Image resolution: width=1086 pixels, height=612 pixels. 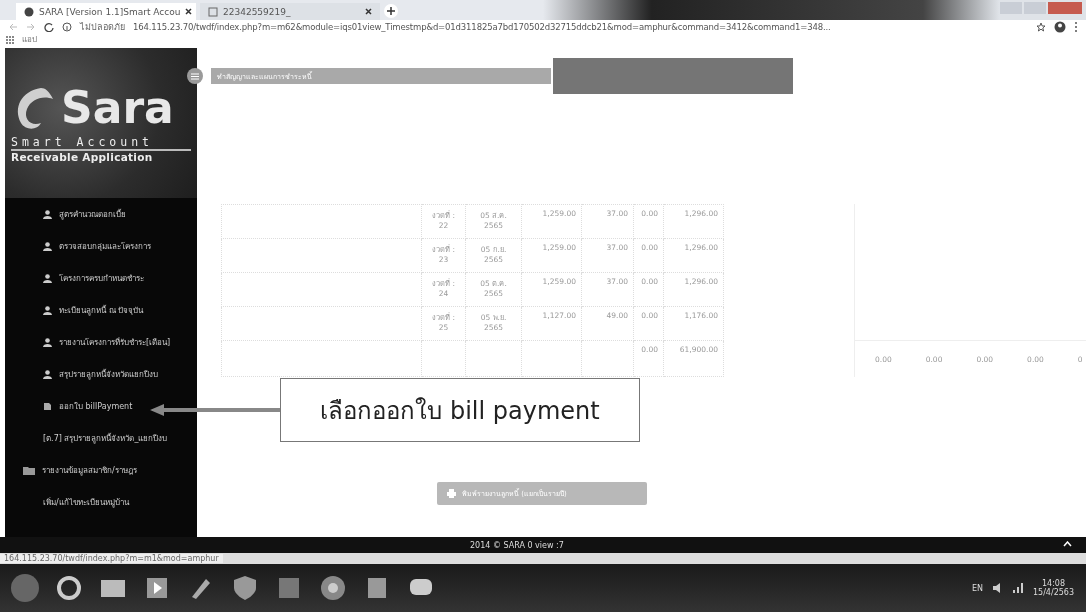 What do you see at coordinates (997, 588) in the screenshot?
I see `speaker-icon` at bounding box center [997, 588].